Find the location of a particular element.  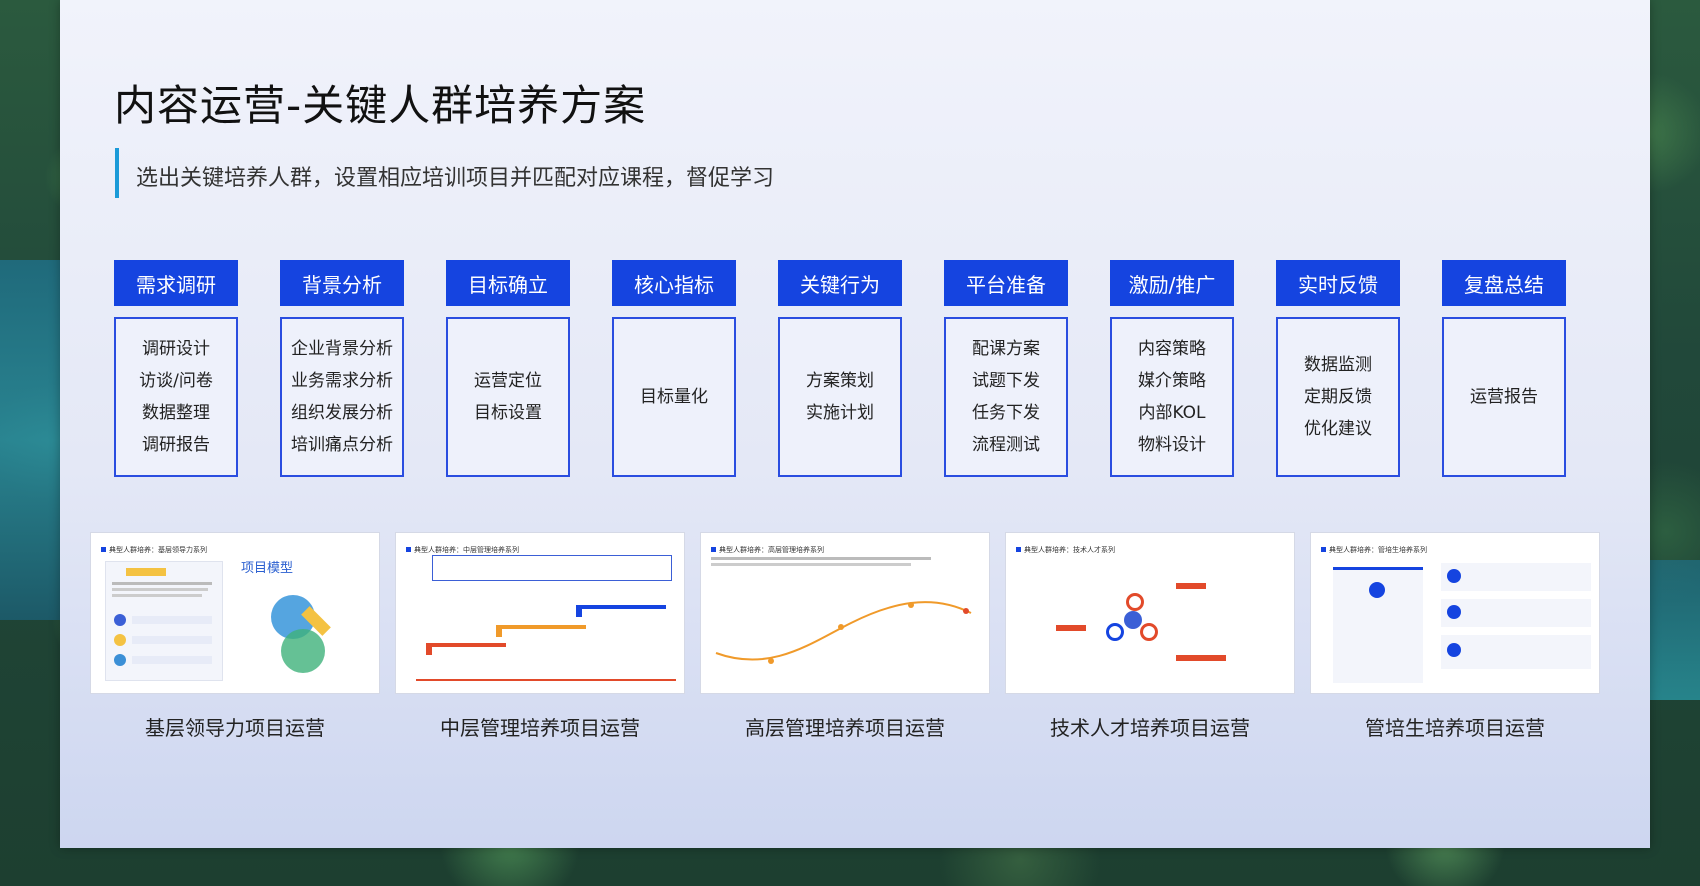

step-body: 数据监测 定期反馈 优化建议 is located at coordinates (1338, 397).